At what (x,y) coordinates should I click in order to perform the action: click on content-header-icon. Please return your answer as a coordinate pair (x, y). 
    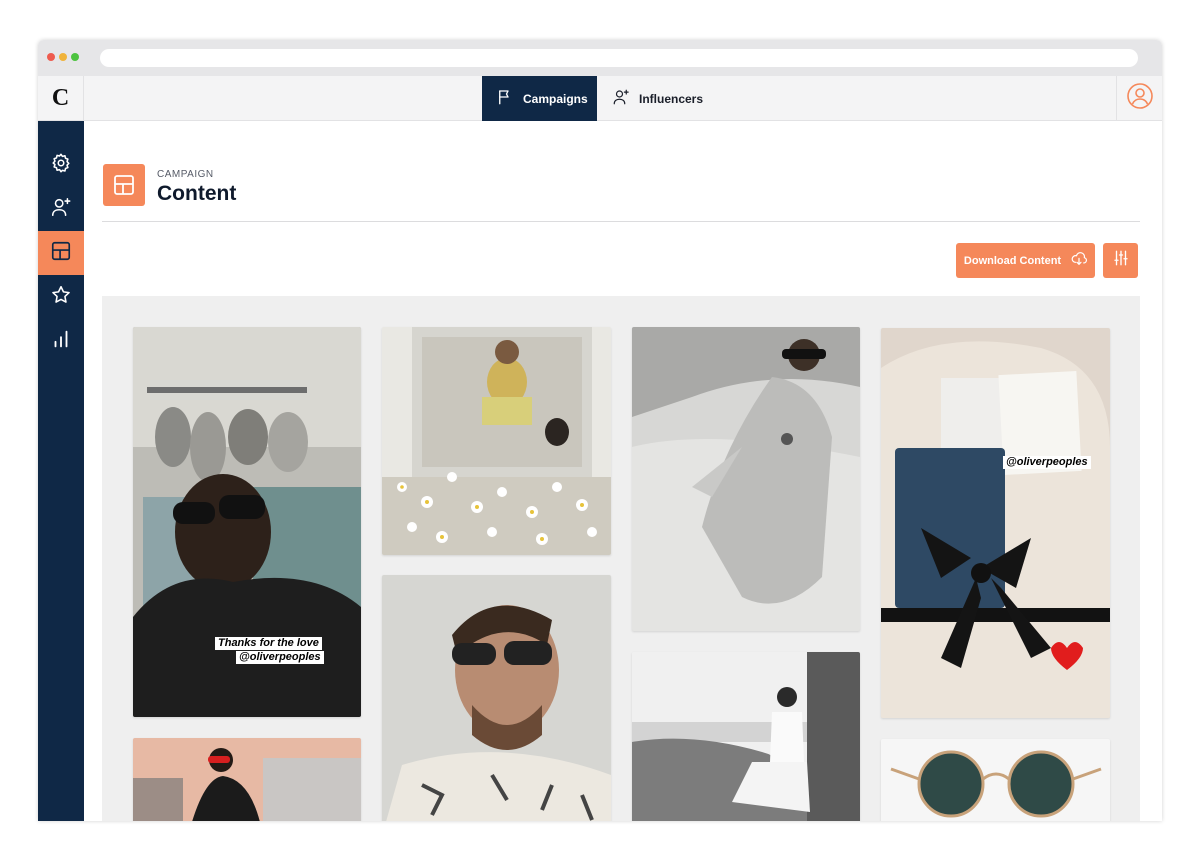
    Looking at the image, I should click on (124, 185).